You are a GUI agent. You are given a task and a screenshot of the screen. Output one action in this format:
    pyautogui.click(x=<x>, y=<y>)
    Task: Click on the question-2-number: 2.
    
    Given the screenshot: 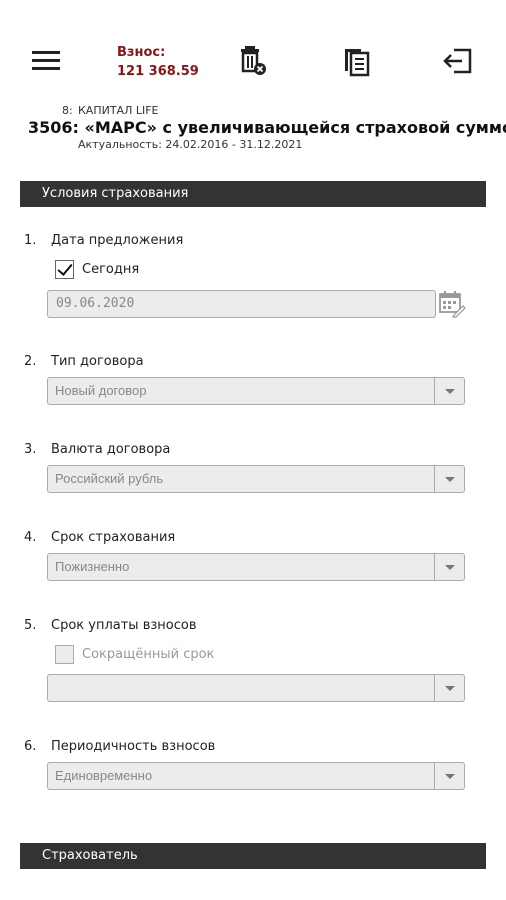 What is the action you would take?
    pyautogui.click(x=30, y=361)
    